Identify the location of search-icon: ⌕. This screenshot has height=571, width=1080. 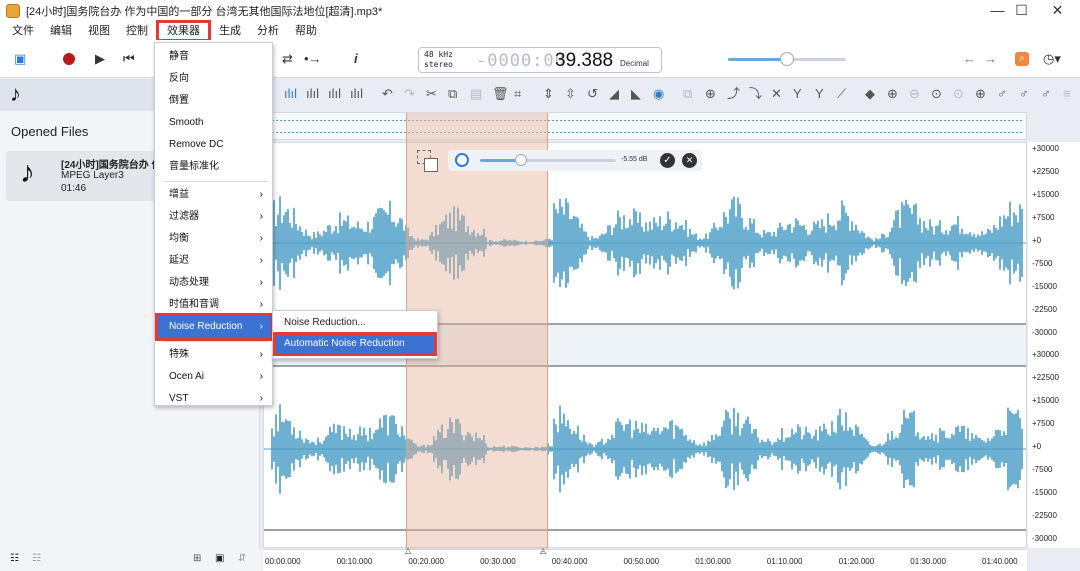
(1022, 59).